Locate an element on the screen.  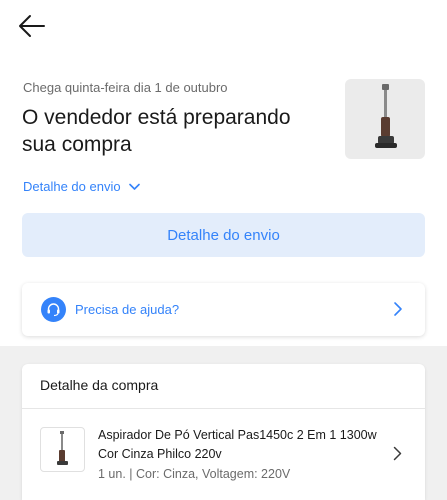
back-button is located at coordinates (32, 26).